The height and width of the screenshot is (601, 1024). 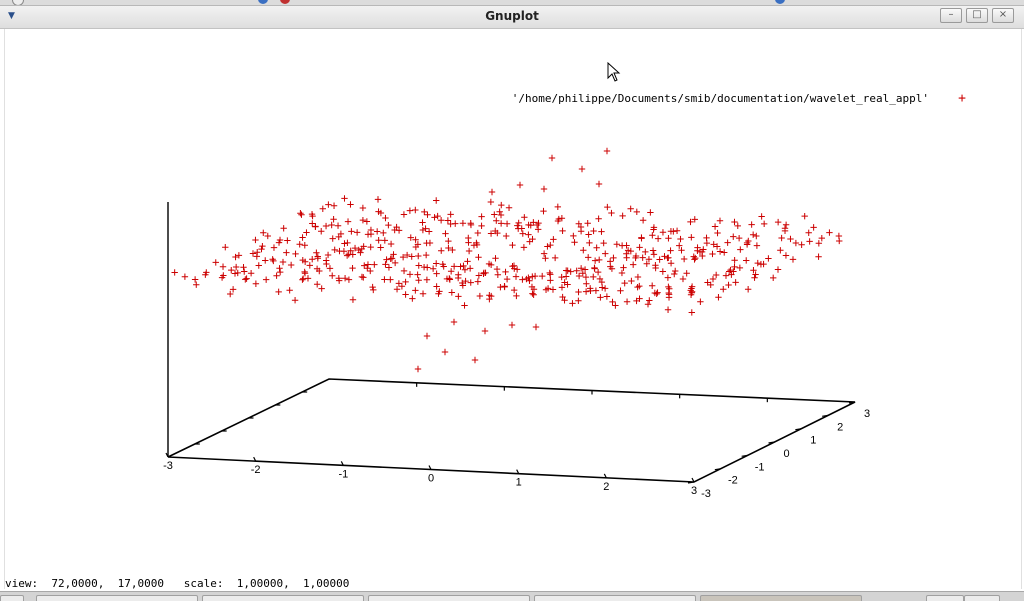 What do you see at coordinates (962, 98) in the screenshot?
I see `legend-marker: +` at bounding box center [962, 98].